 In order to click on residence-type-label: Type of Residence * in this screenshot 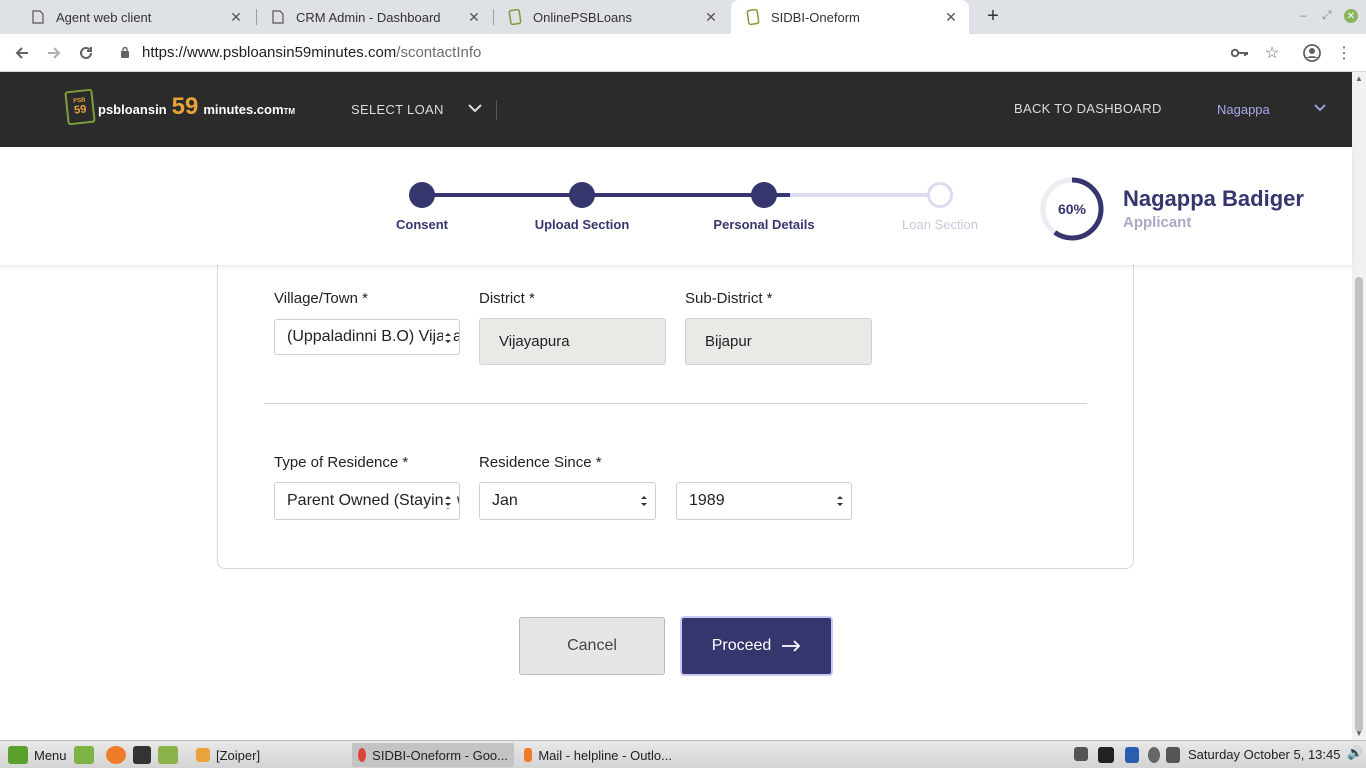, I will do `click(341, 462)`.